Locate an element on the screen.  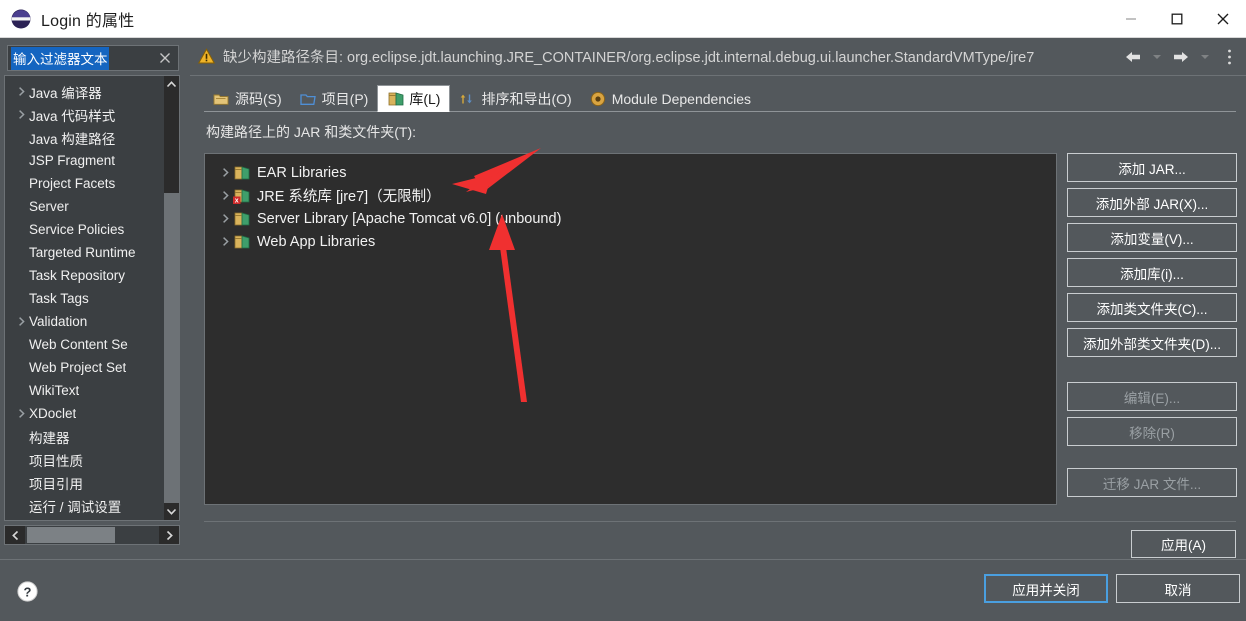
sidebar-item: Web Project Set is located at coordinates (92, 367).